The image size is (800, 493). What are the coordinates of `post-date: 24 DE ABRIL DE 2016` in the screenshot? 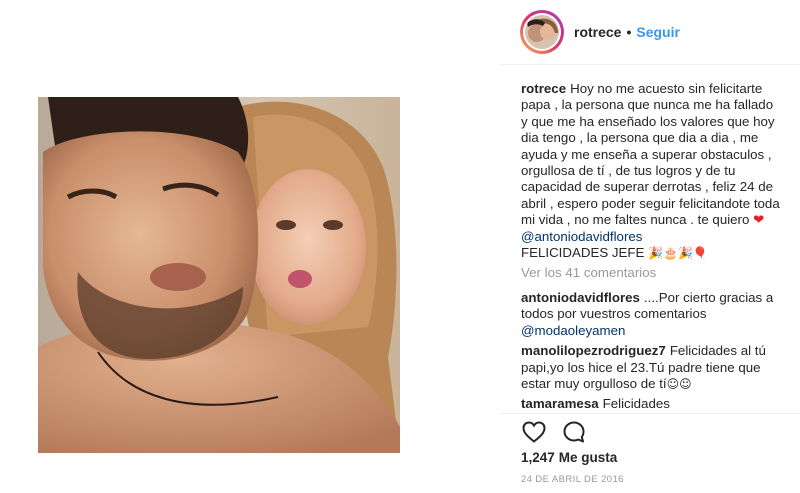 It's located at (572, 479).